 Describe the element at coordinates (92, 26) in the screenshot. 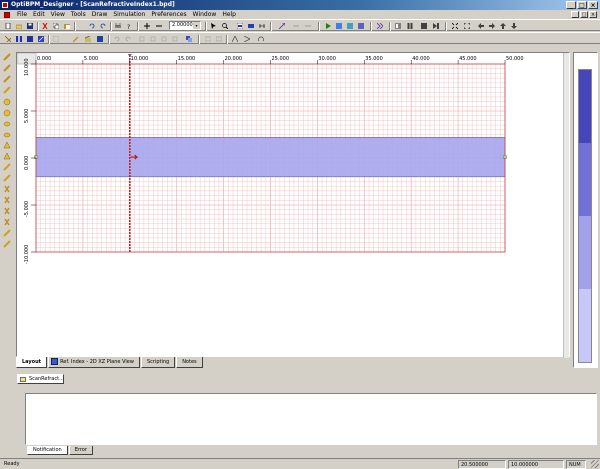

I see `undo-icon` at that location.